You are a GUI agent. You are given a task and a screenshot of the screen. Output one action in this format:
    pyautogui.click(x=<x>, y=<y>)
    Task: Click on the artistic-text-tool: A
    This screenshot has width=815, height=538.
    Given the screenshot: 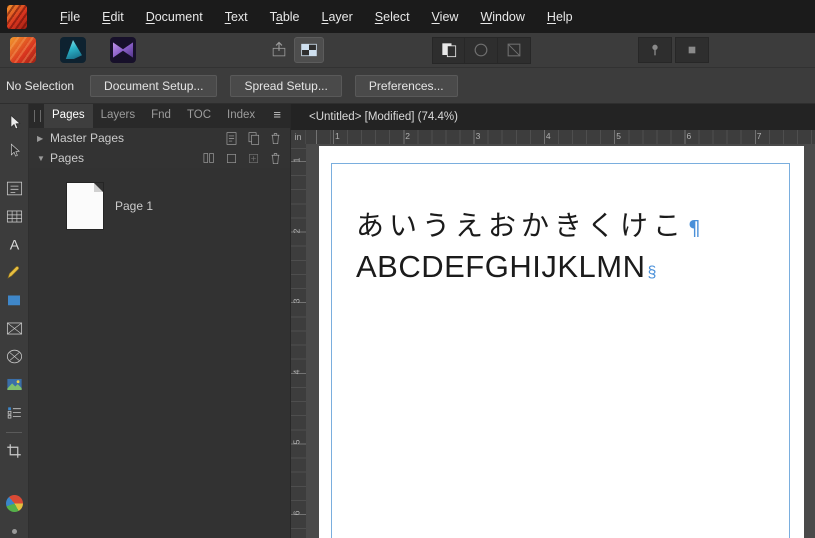 What is the action you would take?
    pyautogui.click(x=14, y=244)
    